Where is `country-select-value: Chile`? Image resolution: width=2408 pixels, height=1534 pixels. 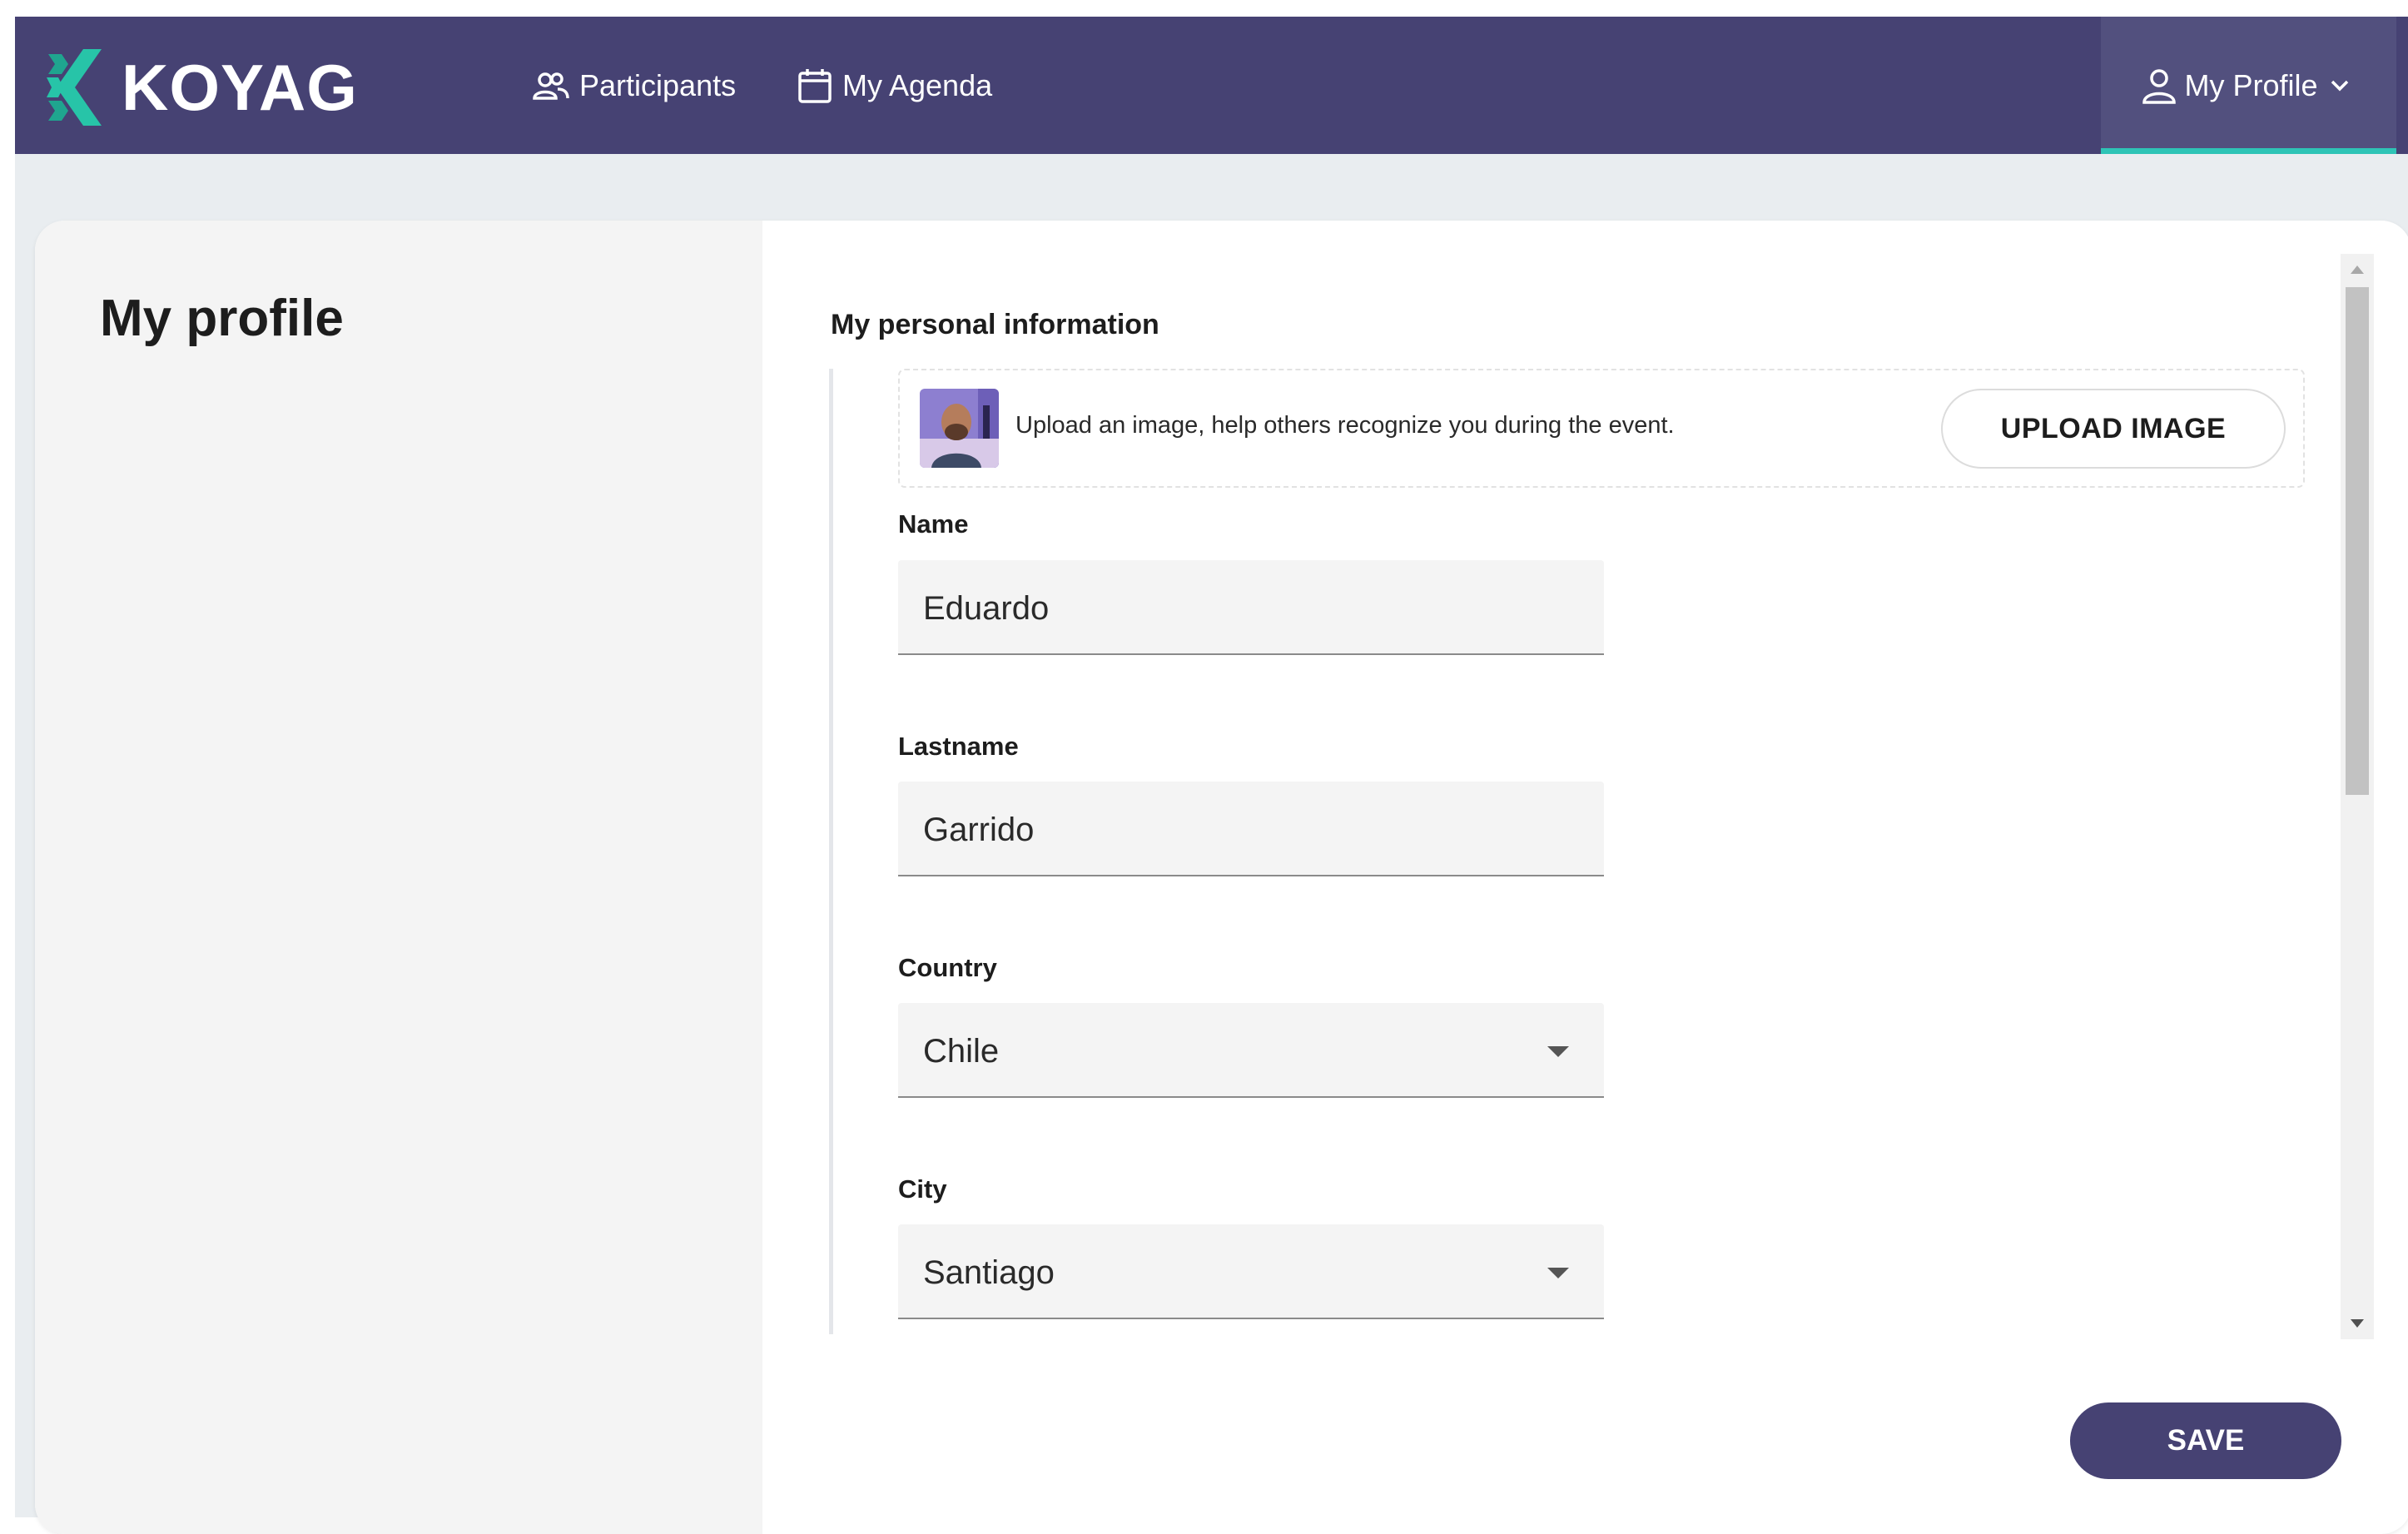
country-select-value: Chile is located at coordinates (961, 1051).